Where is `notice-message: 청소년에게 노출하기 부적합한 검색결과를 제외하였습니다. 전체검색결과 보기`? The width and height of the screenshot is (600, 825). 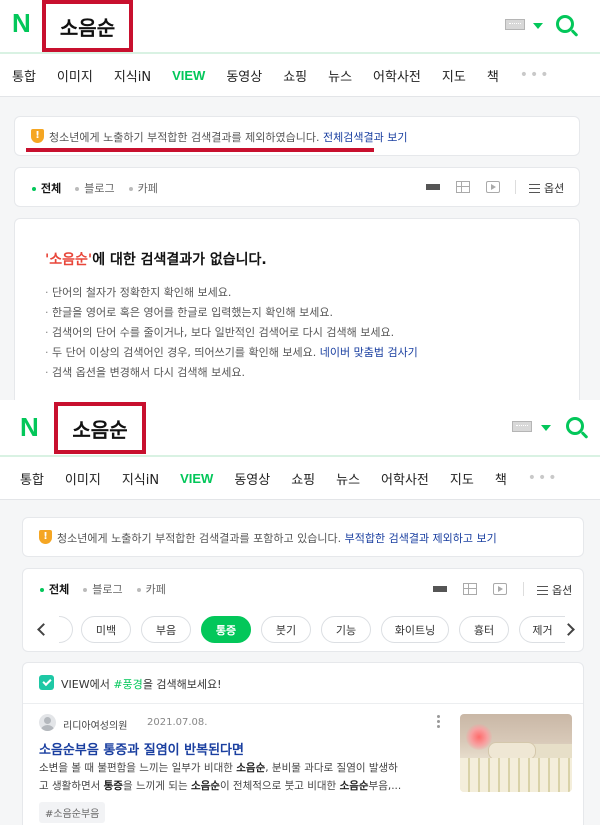 notice-message: 청소년에게 노출하기 부적합한 검색결과를 제외하였습니다. 전체검색결과 보기 is located at coordinates (228, 137).